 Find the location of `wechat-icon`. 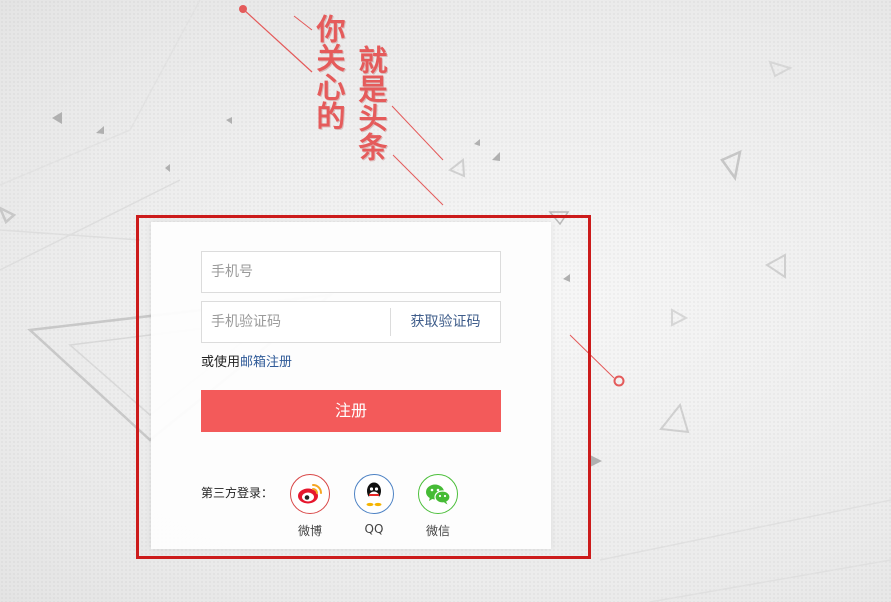

wechat-icon is located at coordinates (438, 494).